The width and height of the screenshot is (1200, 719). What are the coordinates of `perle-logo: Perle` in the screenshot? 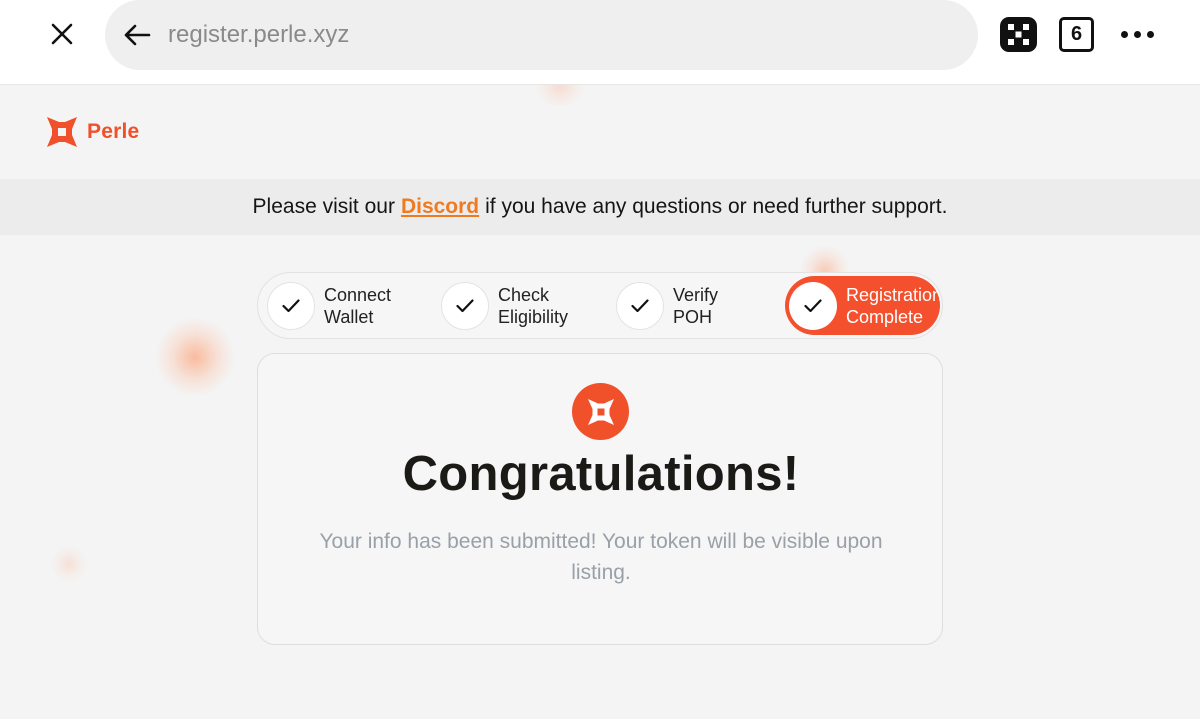 It's located at (93, 132).